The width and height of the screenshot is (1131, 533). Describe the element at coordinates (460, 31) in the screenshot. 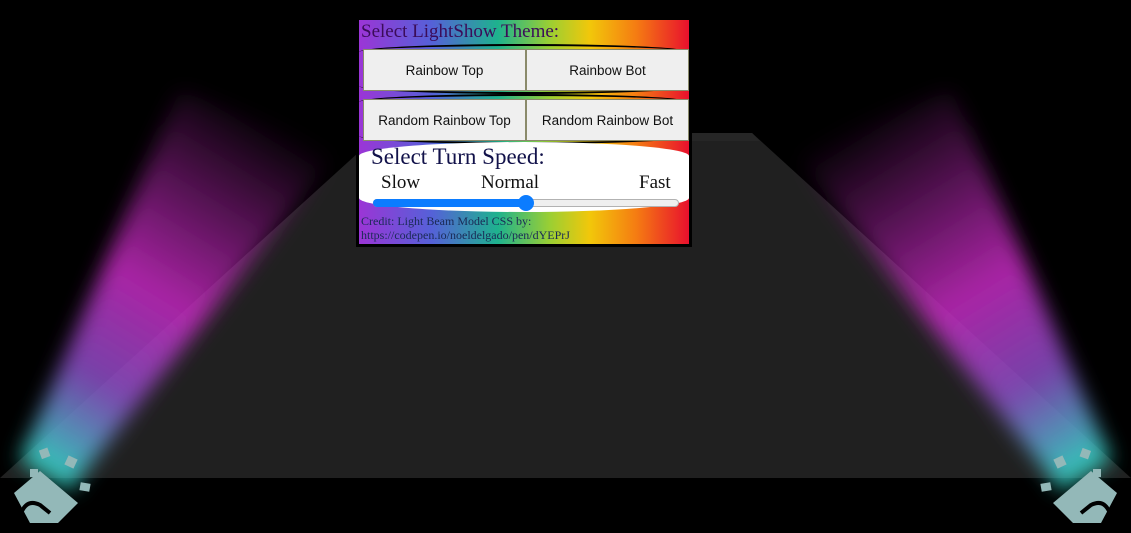

I see `panel-title: Select LightShow Theme:` at that location.